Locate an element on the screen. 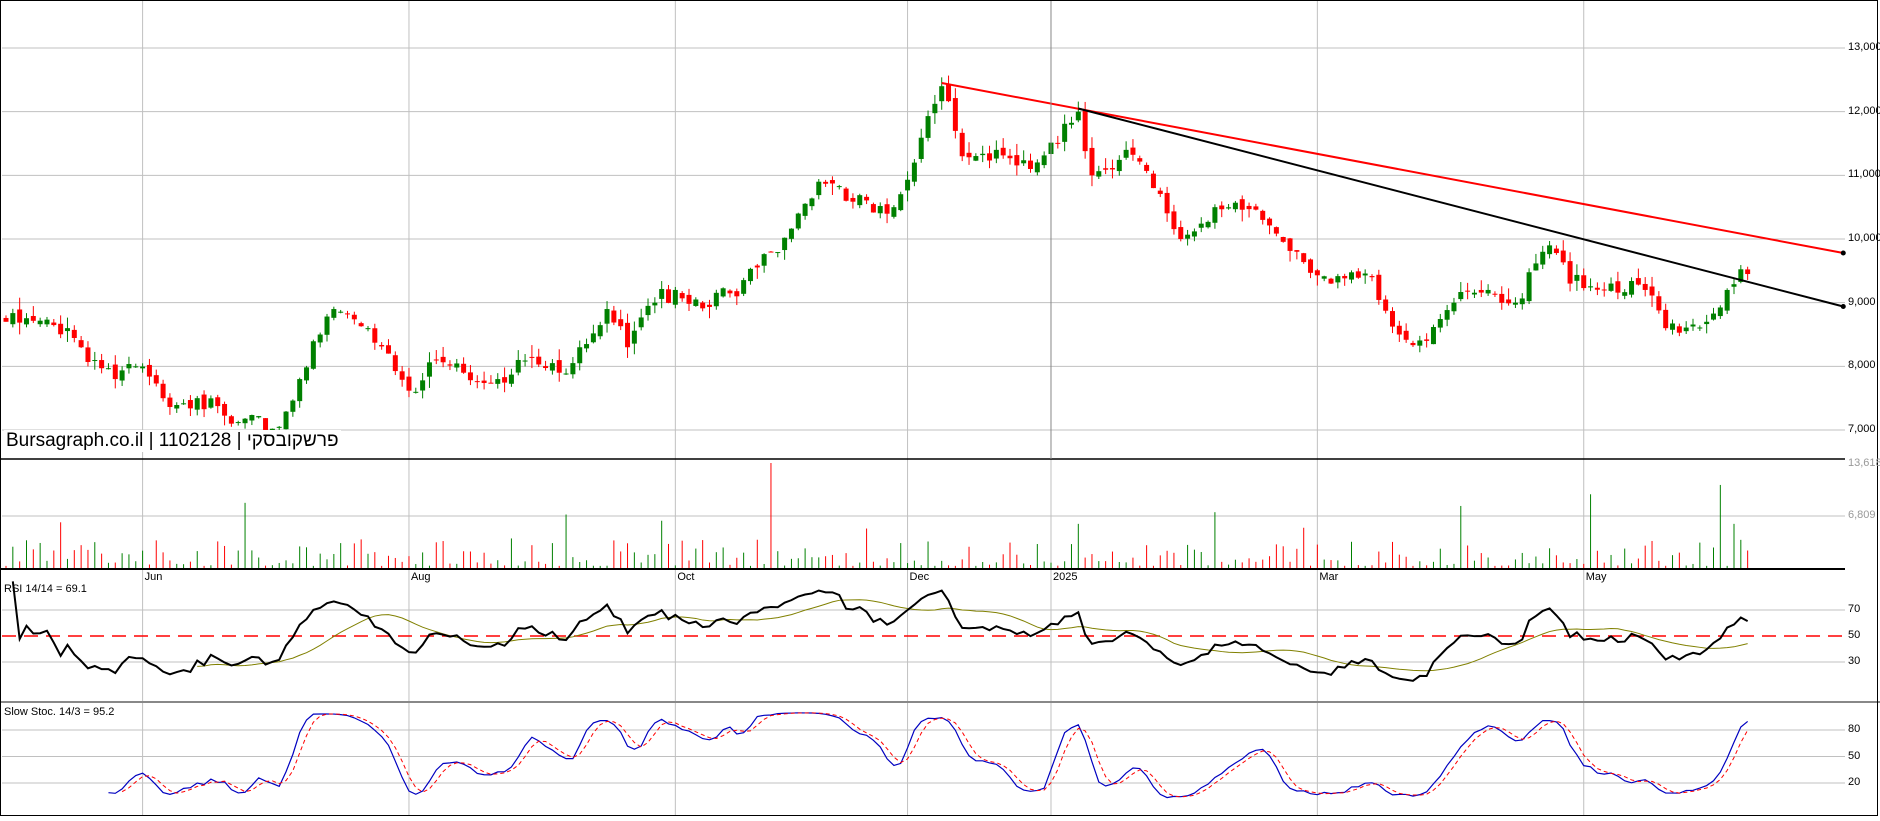  trendline-resistance-red is located at coordinates (1392, 168).